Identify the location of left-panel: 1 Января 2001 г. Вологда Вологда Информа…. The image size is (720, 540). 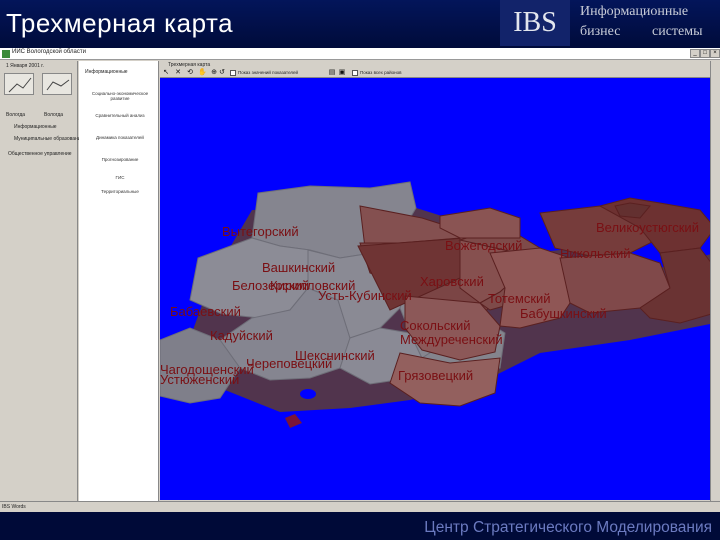
(41, 286).